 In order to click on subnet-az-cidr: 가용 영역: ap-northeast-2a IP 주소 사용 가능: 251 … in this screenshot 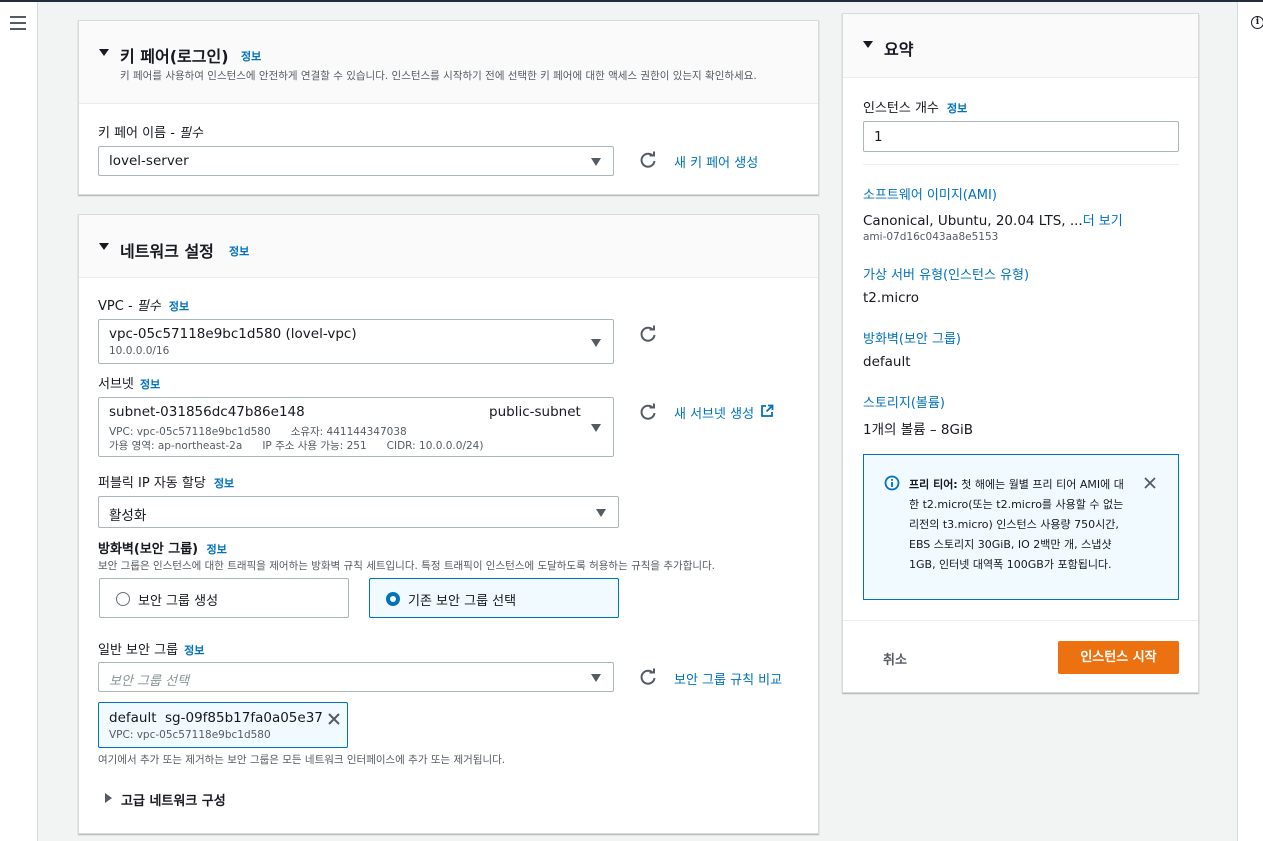, I will do `click(296, 446)`.